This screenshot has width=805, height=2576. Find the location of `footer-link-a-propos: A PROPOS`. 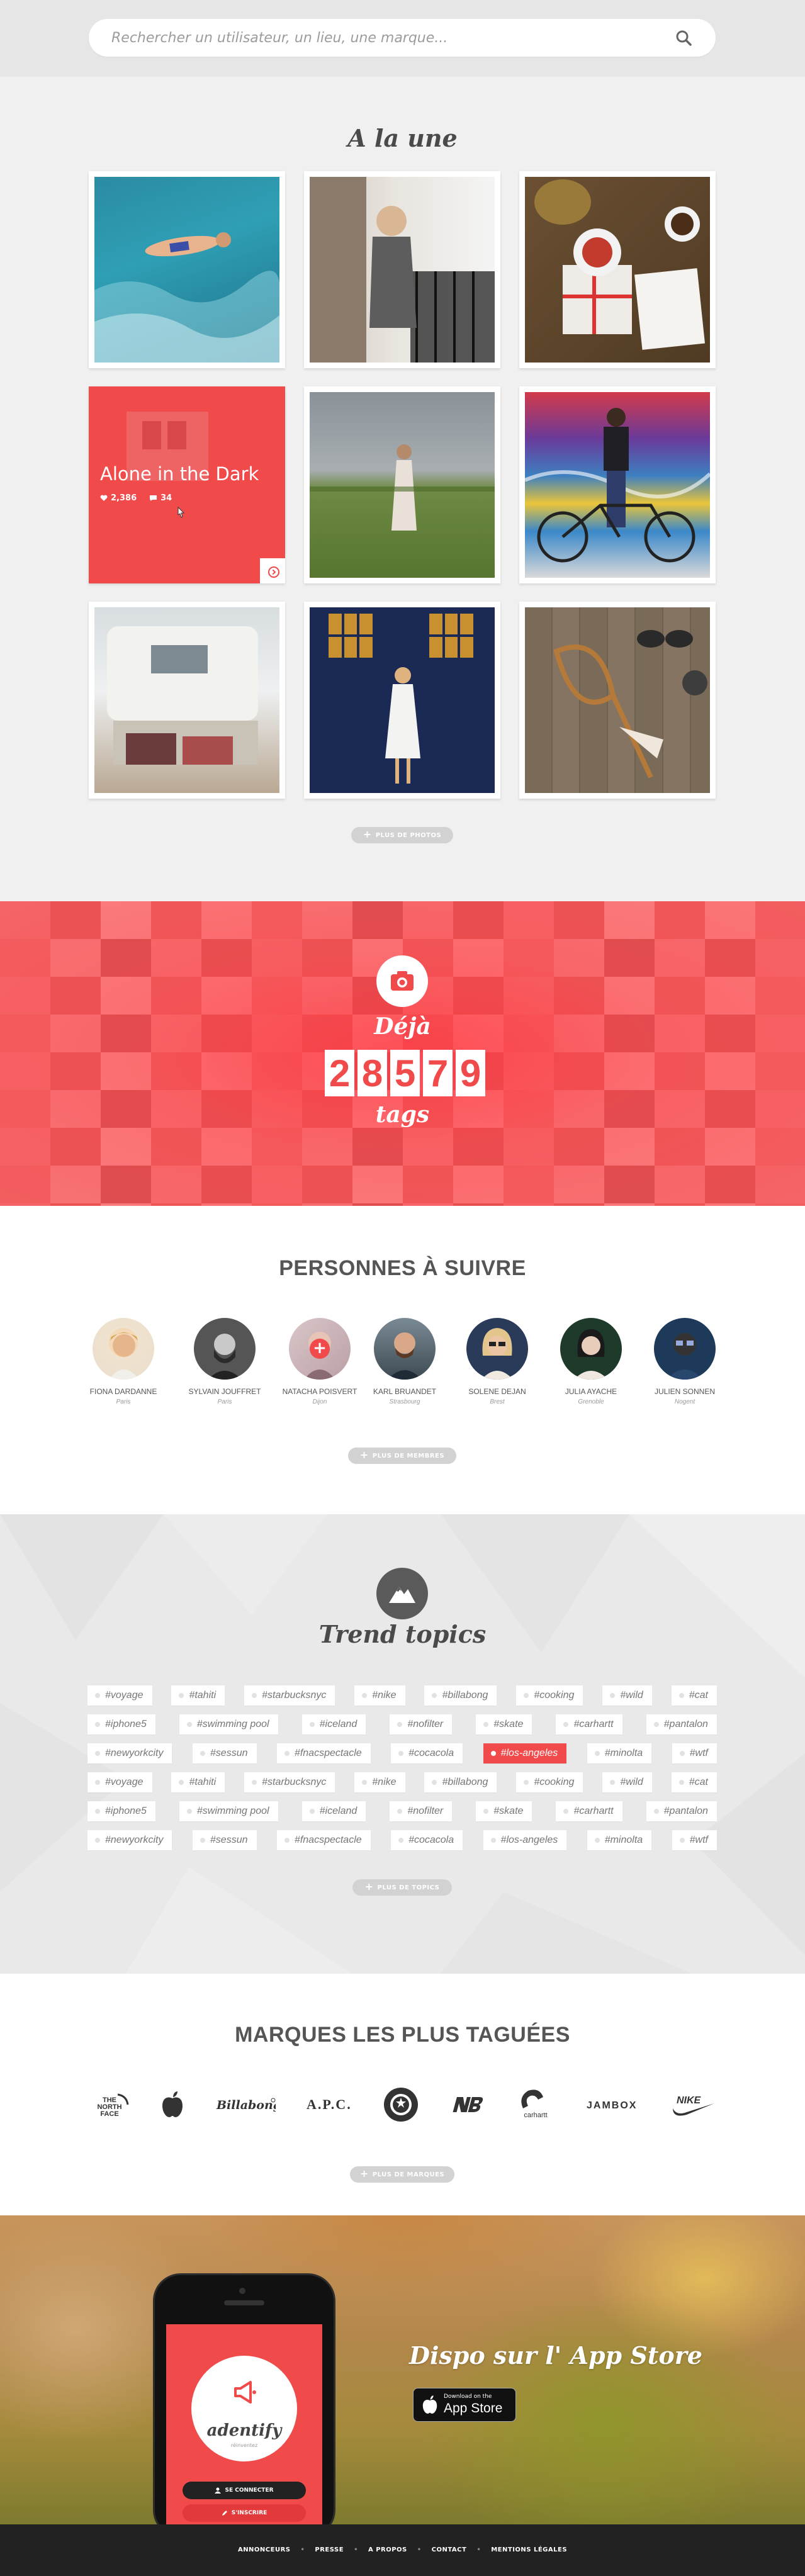

footer-link-a-propos: A PROPOS is located at coordinates (387, 2549).